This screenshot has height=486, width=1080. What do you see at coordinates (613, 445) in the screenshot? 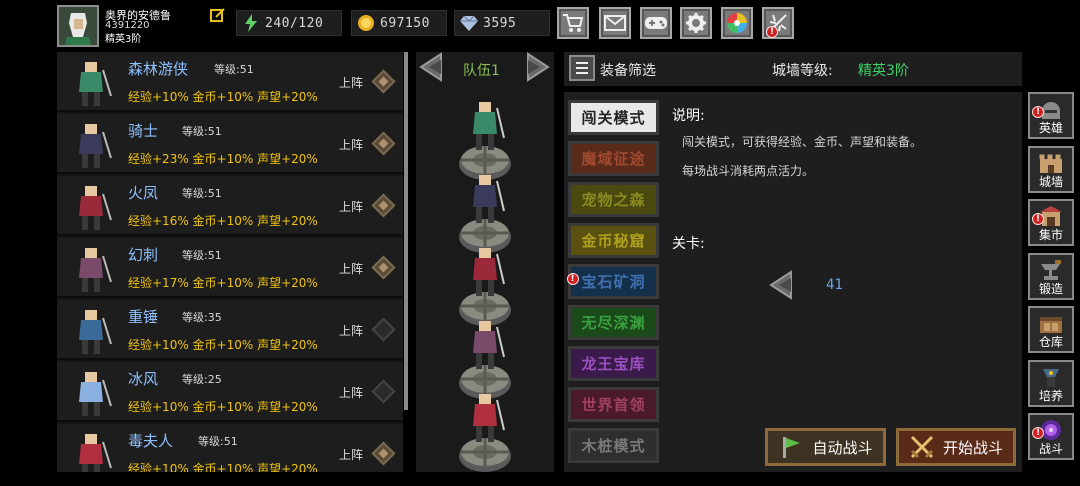
I see `mode-button: 木桩模式` at bounding box center [613, 445].